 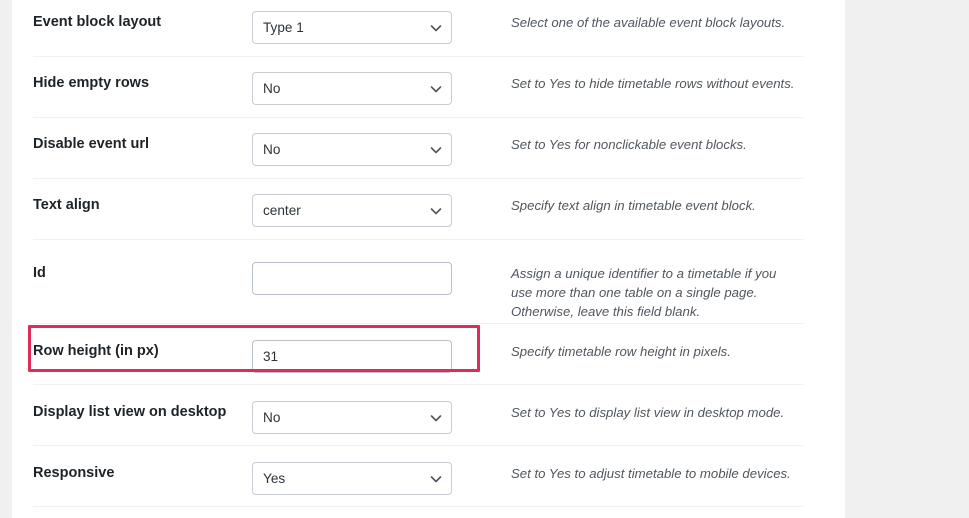 I want to click on field-control-text-align: center, so click(x=372, y=210).